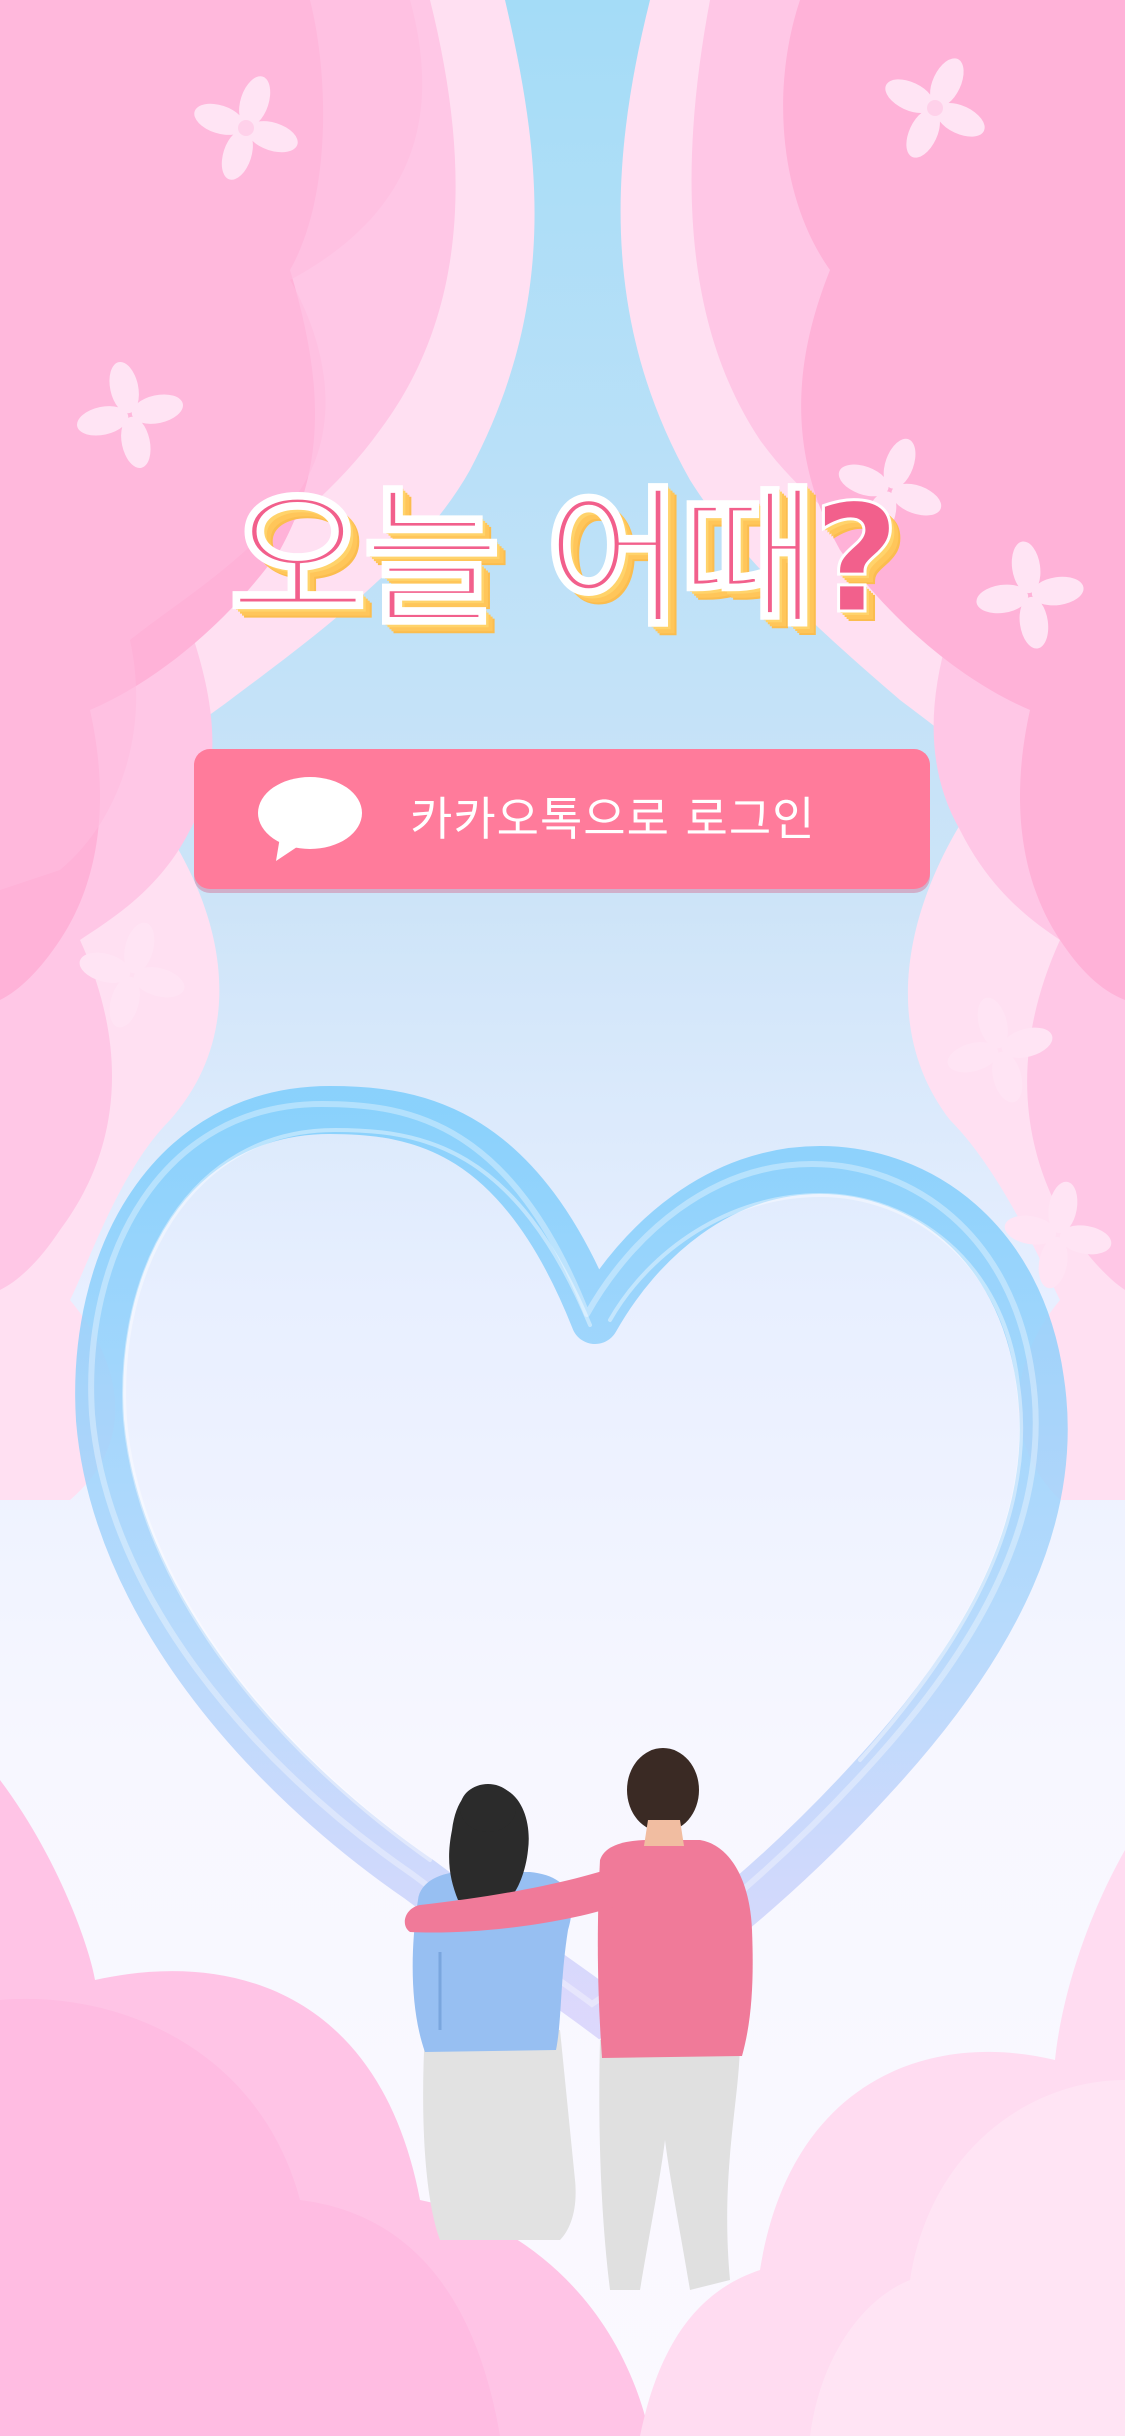 Image resolution: width=1125 pixels, height=2436 pixels. I want to click on couple-illustration, so click(578, 2019).